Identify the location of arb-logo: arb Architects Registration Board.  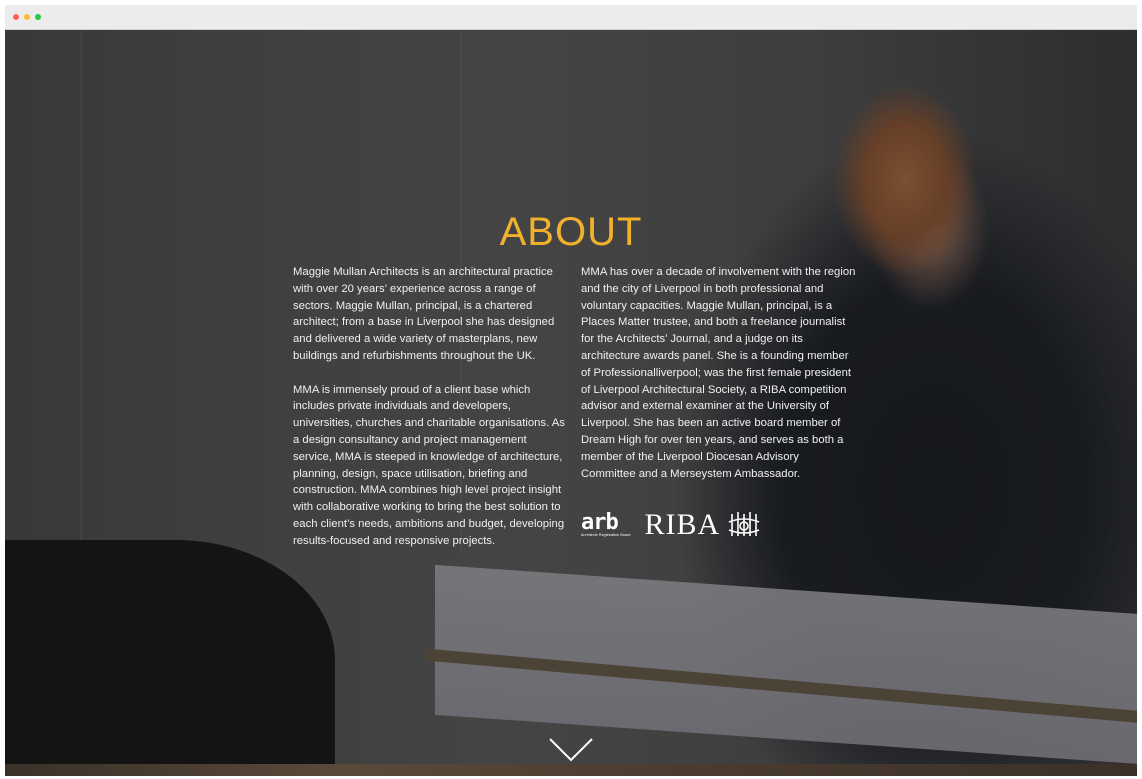
(606, 523).